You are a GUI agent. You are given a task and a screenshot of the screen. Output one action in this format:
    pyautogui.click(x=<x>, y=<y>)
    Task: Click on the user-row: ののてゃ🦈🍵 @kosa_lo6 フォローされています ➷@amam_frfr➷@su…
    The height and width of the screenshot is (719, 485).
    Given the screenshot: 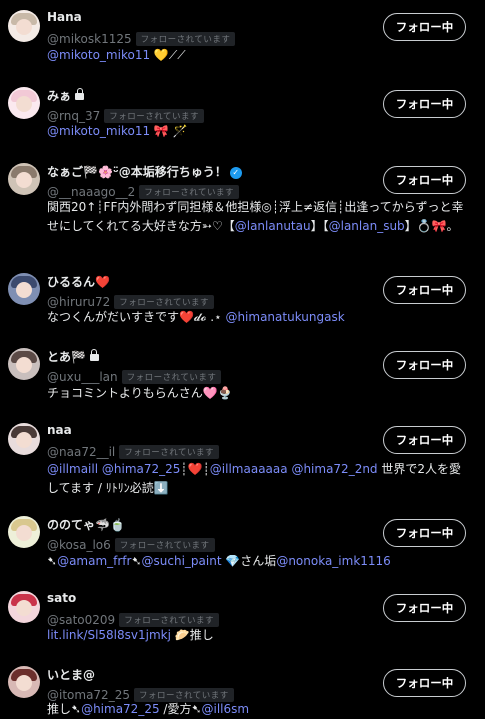 What is the action you would take?
    pyautogui.click(x=242, y=543)
    